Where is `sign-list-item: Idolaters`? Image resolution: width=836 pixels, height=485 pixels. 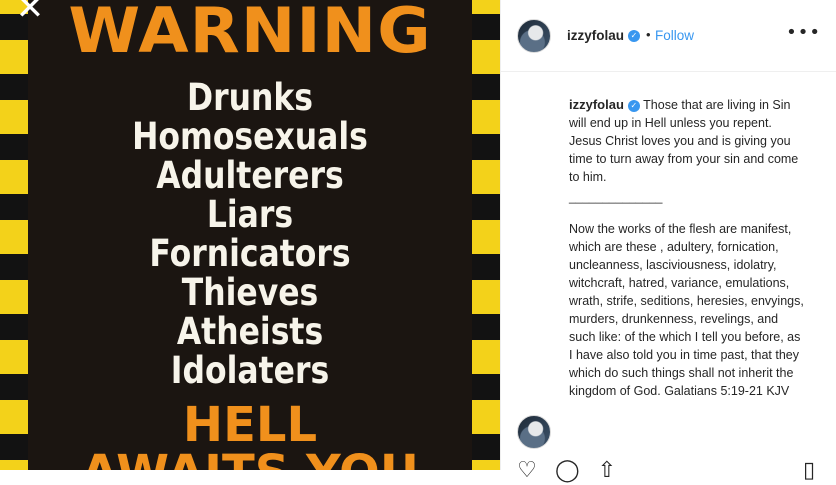
sign-list-item: Idolaters is located at coordinates (250, 370).